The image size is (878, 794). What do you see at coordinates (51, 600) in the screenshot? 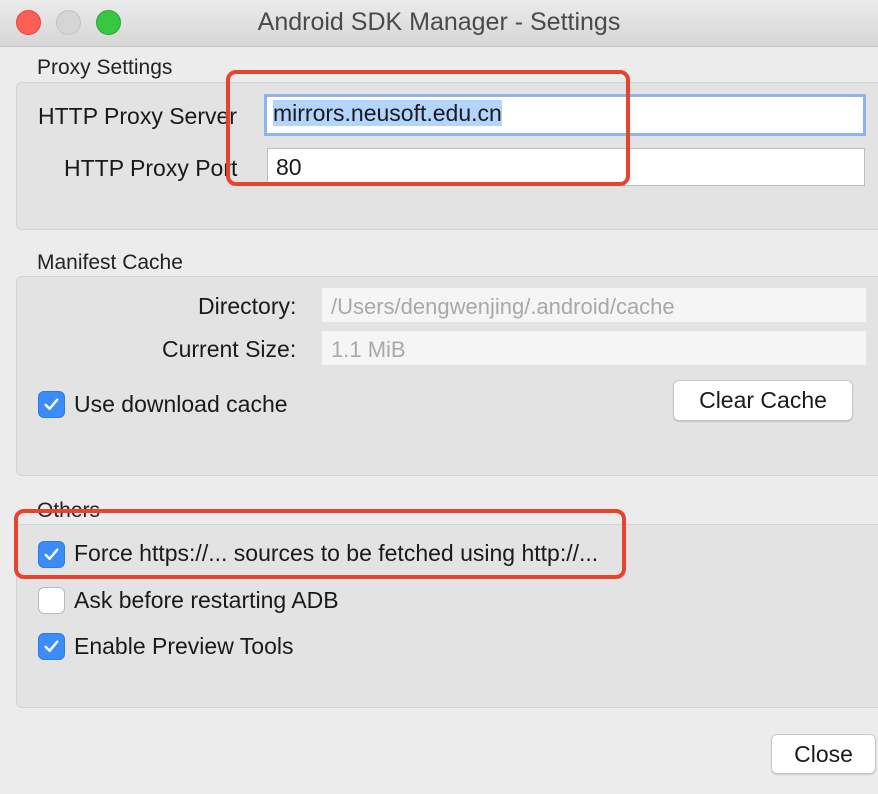
I see `ask-before-restarting-adb-checkbox` at bounding box center [51, 600].